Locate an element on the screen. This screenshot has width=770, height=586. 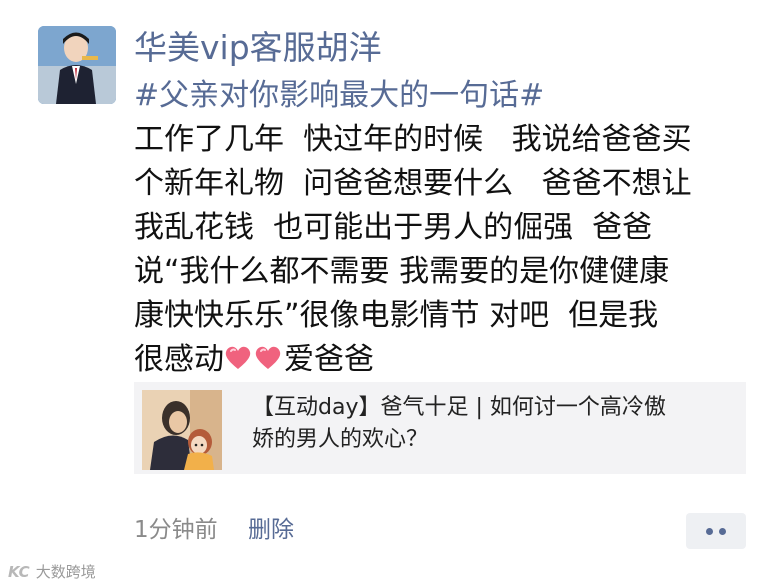
article-title: 【互动day】爸气十足 | 如何讨一个高冷傲 娇的男人的欢心？ is located at coordinates (492, 424).